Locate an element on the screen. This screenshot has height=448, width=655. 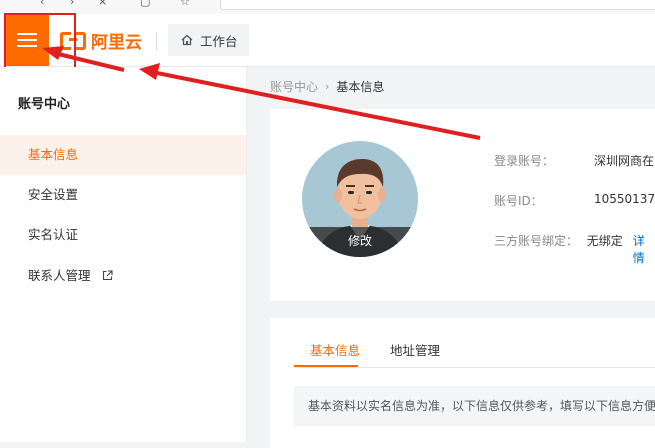
sidebar-item-contact-management: 联系人管理 is located at coordinates (123, 276).